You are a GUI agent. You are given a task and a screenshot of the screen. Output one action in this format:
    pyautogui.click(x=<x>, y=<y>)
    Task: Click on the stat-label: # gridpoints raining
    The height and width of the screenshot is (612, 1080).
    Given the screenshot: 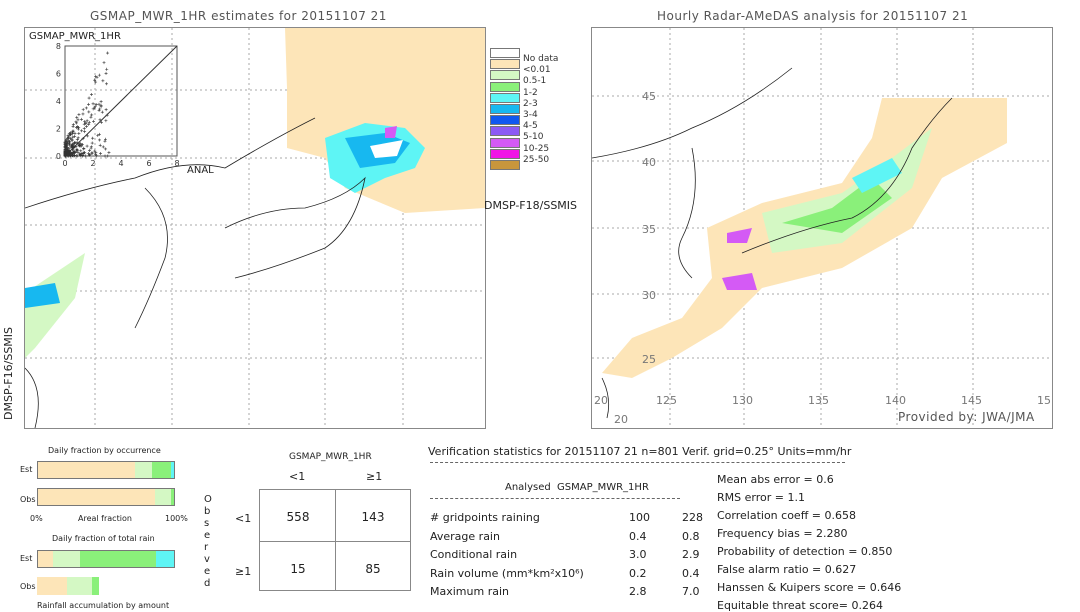 What is the action you would take?
    pyautogui.click(x=485, y=517)
    